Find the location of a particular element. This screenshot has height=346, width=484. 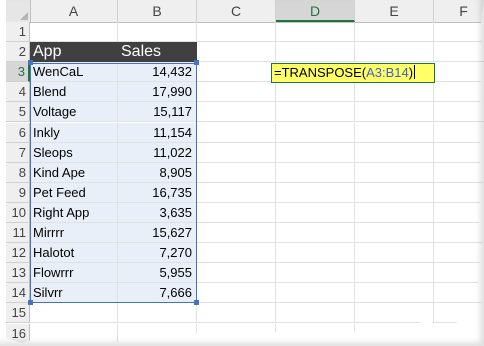

column-header-d: D is located at coordinates (315, 11).